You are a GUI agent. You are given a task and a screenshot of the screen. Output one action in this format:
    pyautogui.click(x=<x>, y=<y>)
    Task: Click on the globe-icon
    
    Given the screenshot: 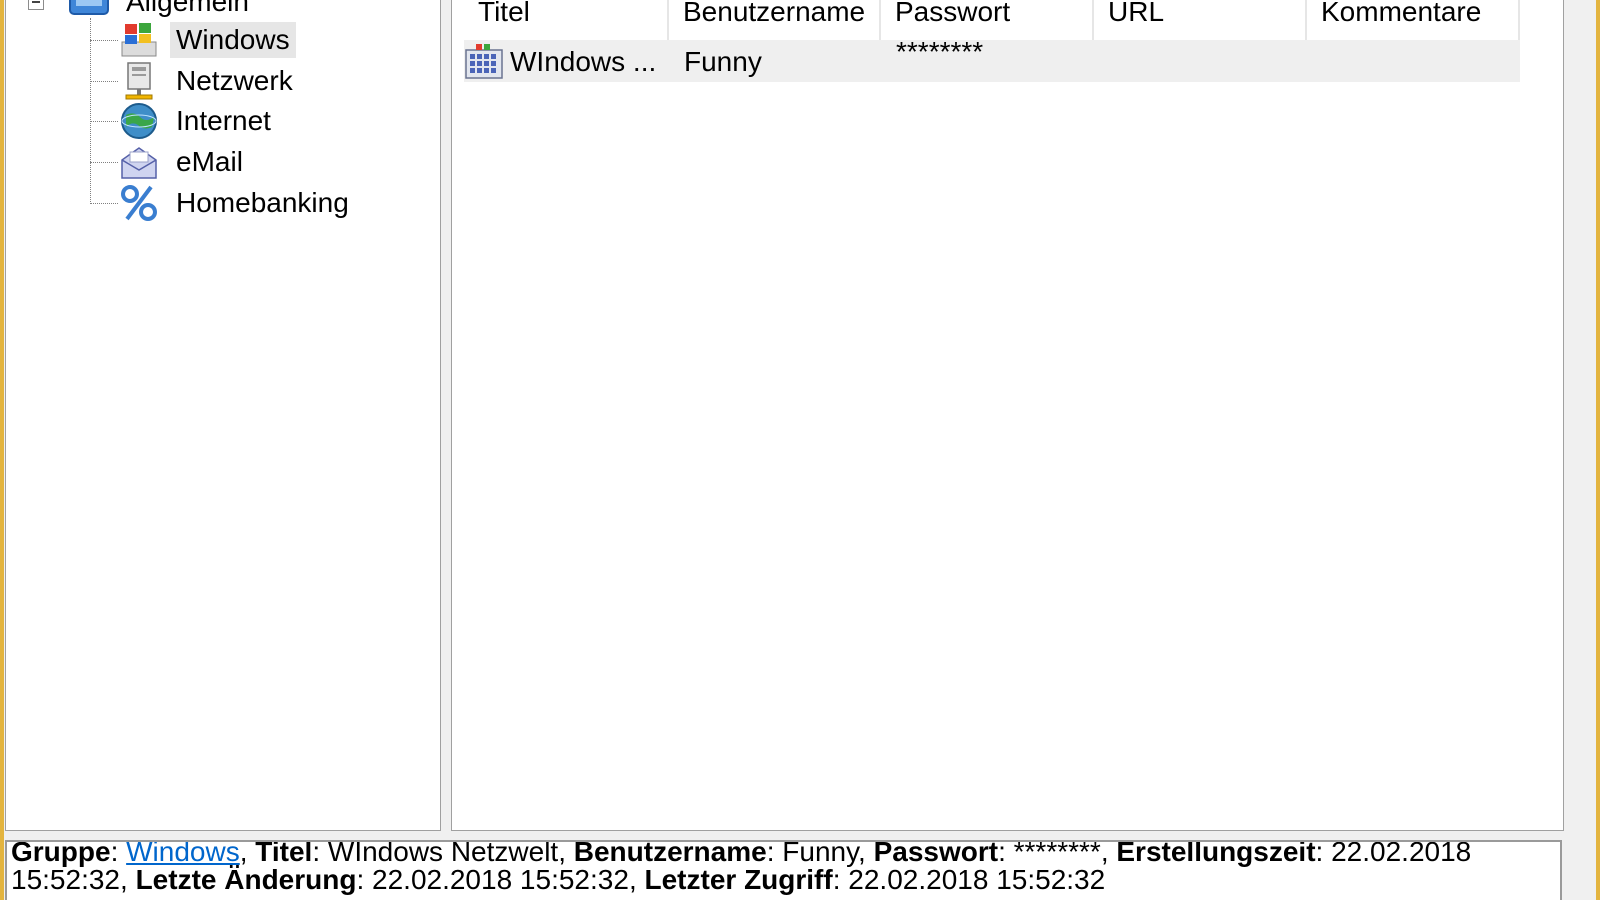 What is the action you would take?
    pyautogui.click(x=139, y=121)
    